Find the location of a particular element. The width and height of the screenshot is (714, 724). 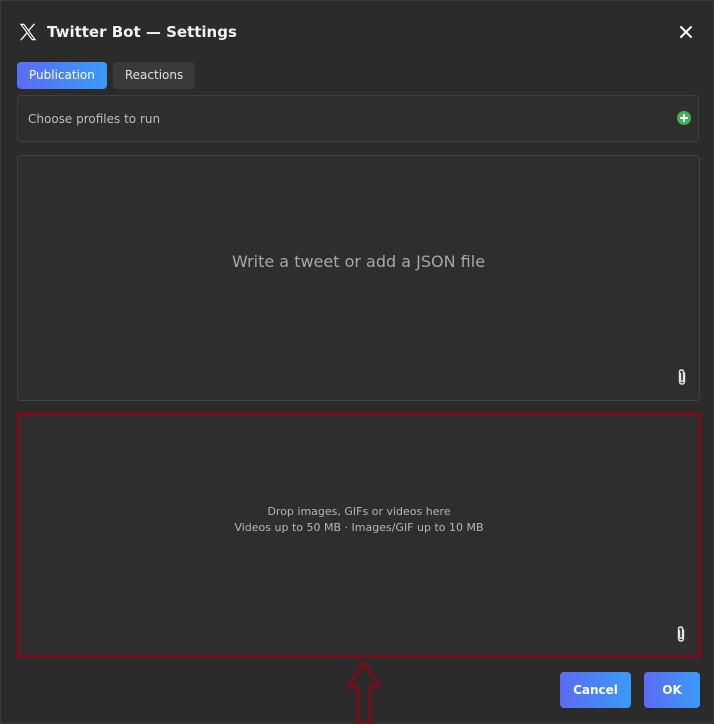

media-drop-instructions: Drop images, GIFs or videos here is located at coordinates (359, 511).